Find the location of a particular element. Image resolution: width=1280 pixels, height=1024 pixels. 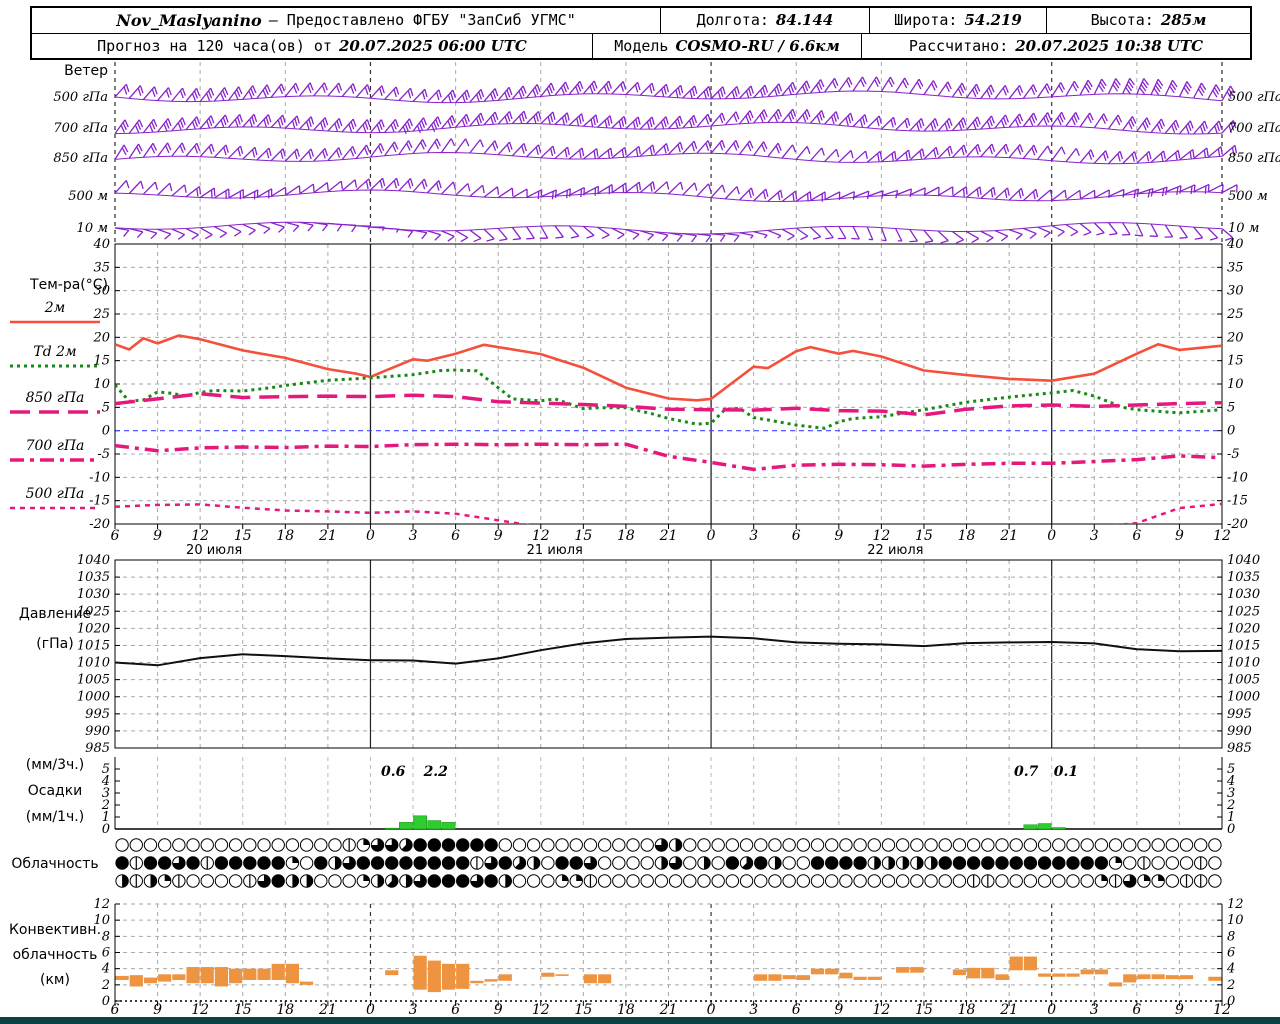

cloud-panel-title: Облачность is located at coordinates (55, 864).